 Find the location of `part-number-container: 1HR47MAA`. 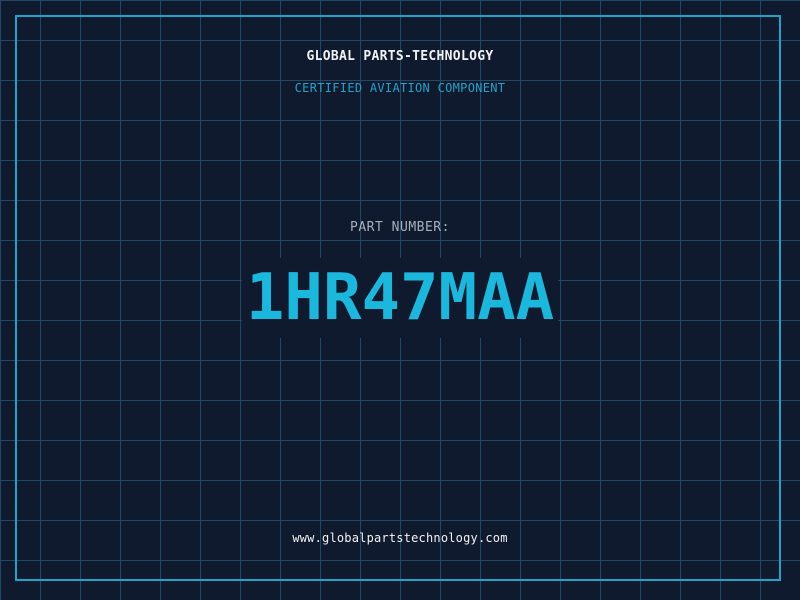

part-number-container: 1HR47MAA is located at coordinates (400, 298).